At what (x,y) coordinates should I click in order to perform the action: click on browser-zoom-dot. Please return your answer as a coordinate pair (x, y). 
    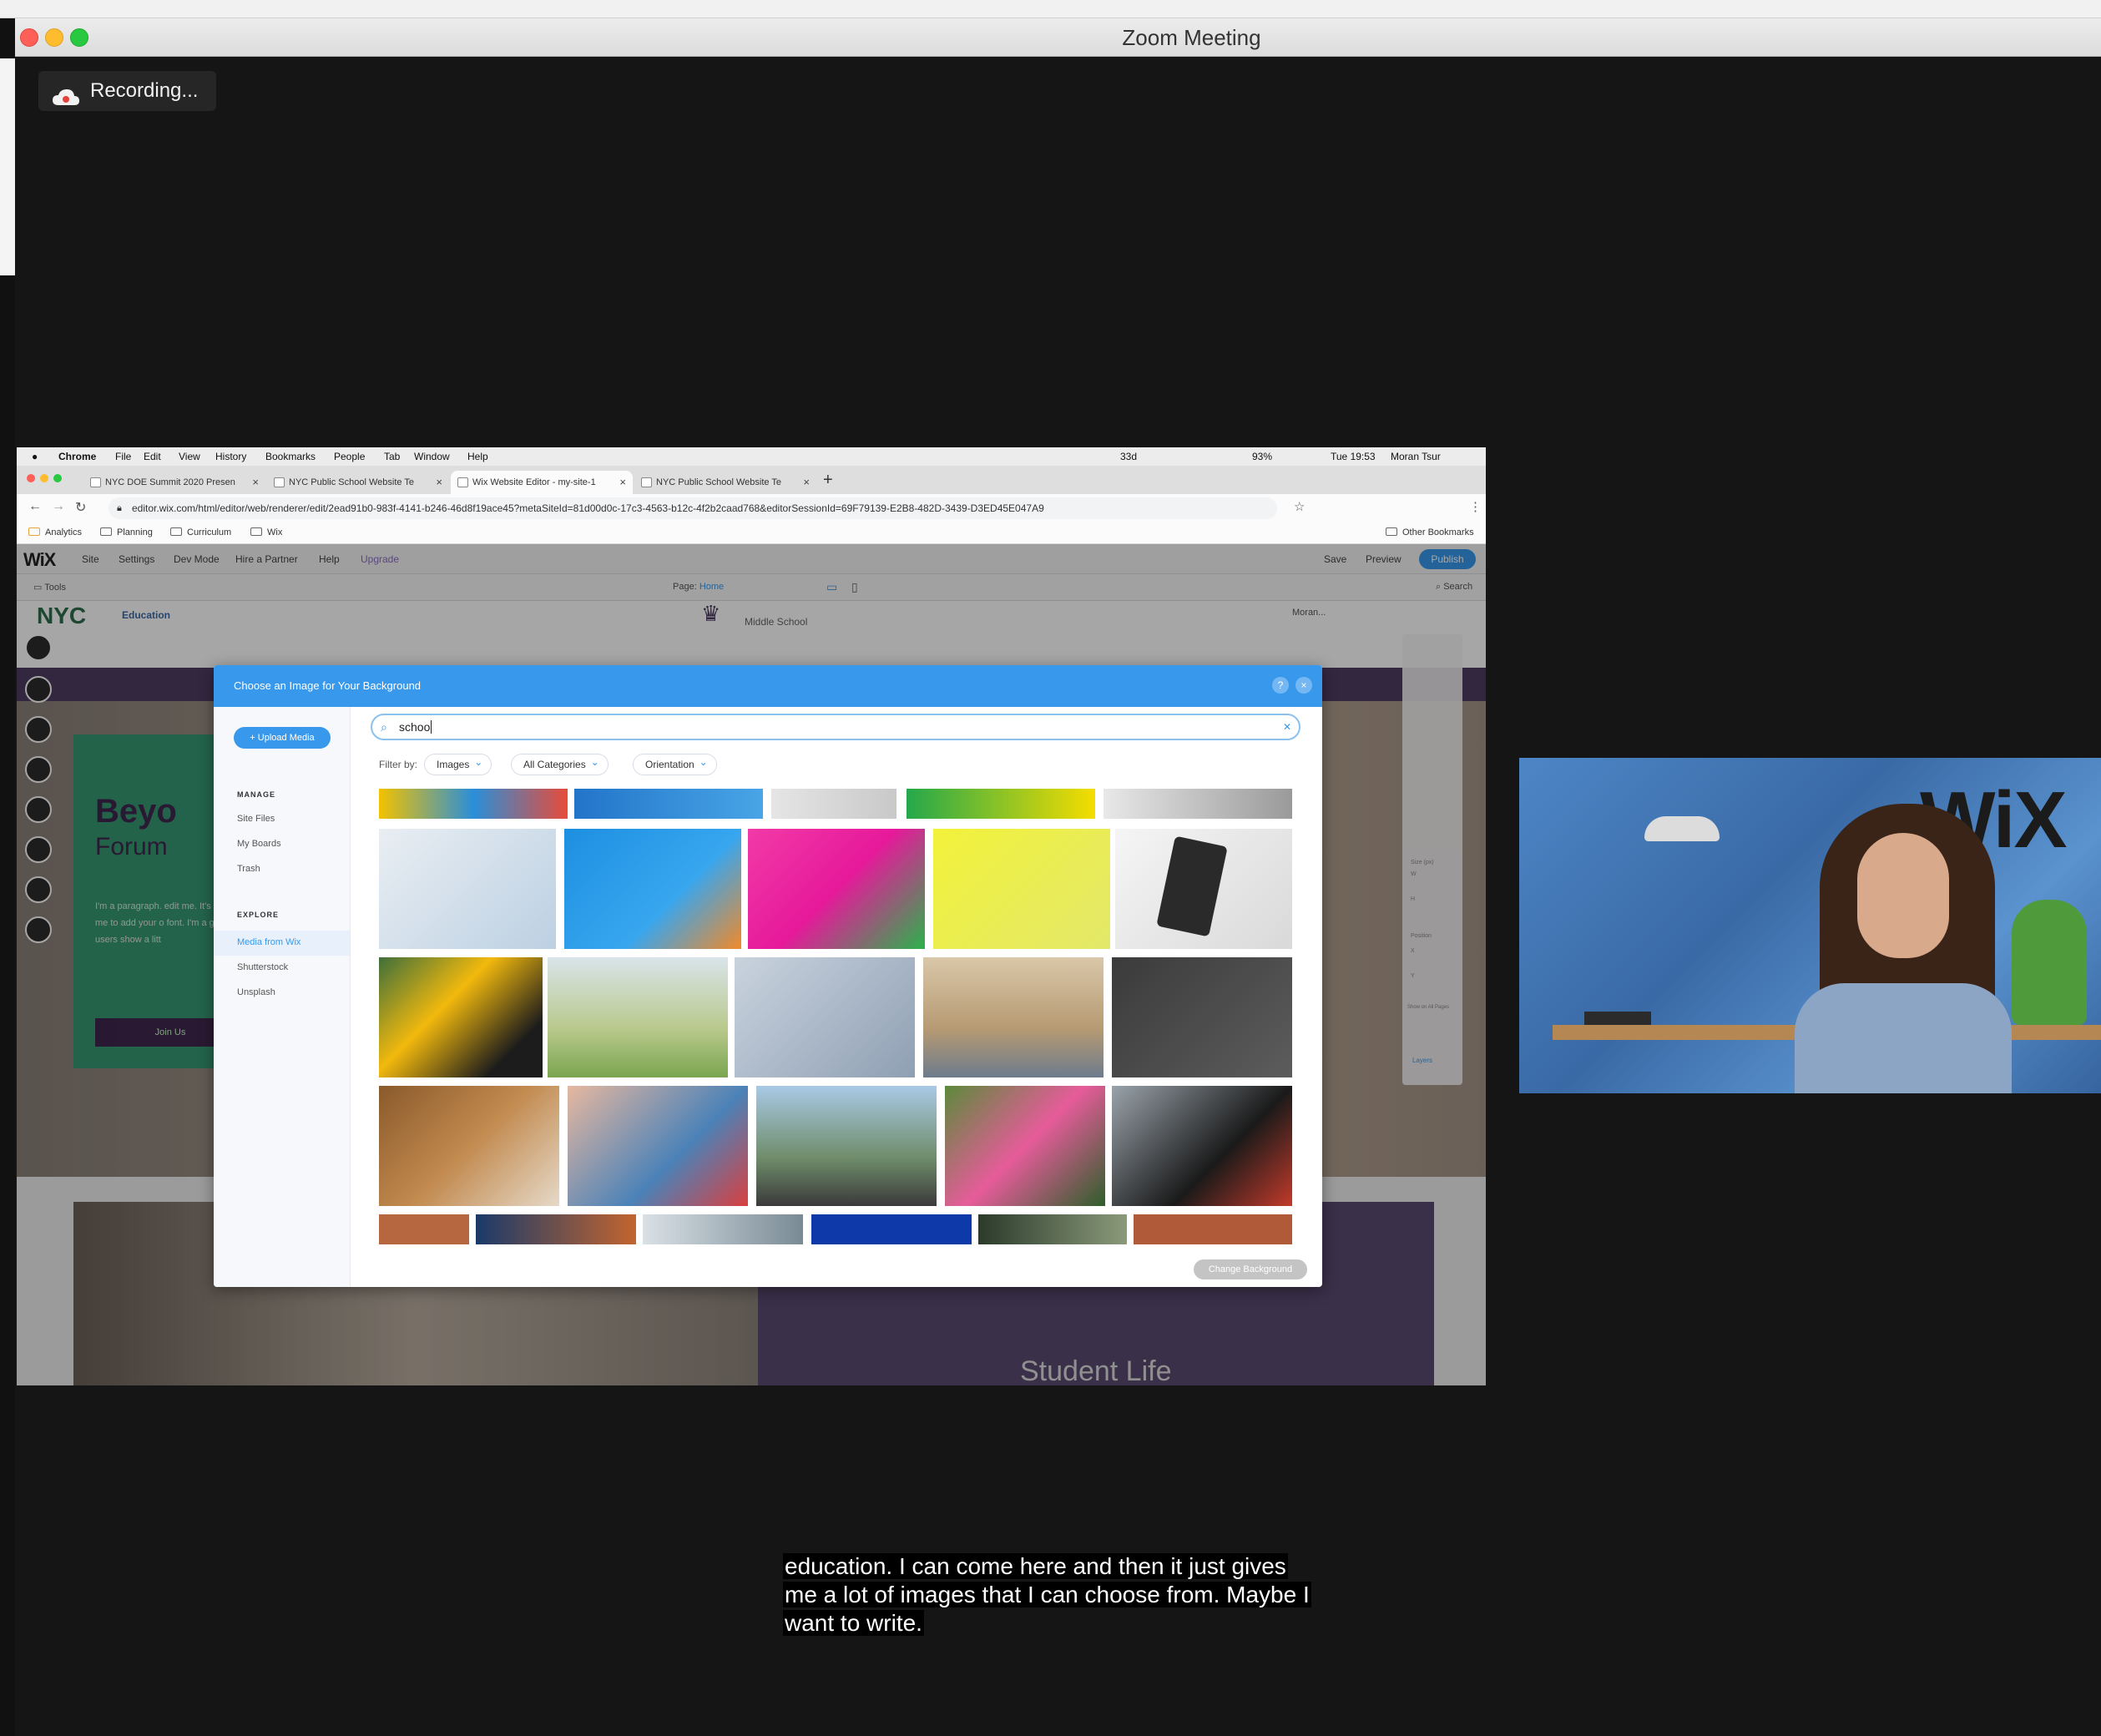
    Looking at the image, I should click on (57, 478).